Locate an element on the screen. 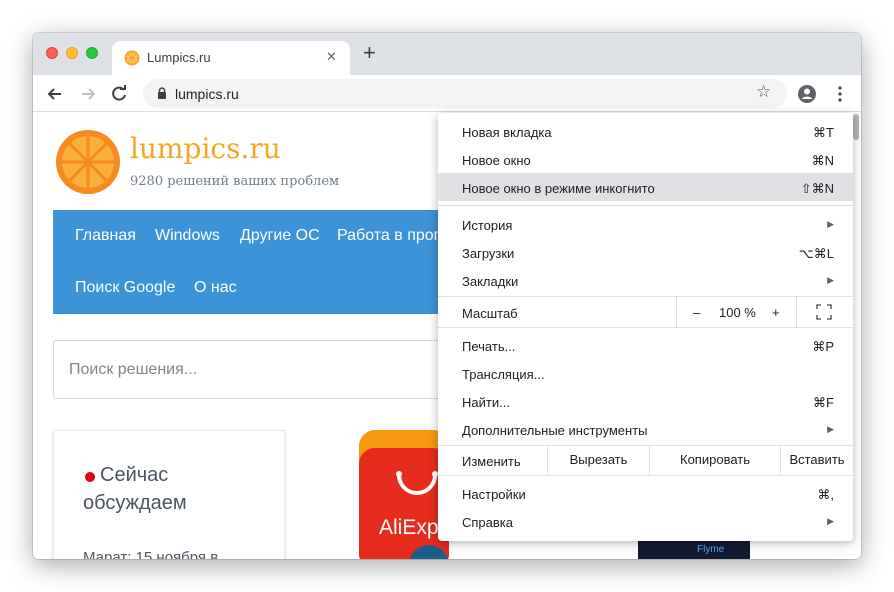 The image size is (894, 592). menu-item-new-tab: Новая вкладка ⌘T is located at coordinates (645, 131).